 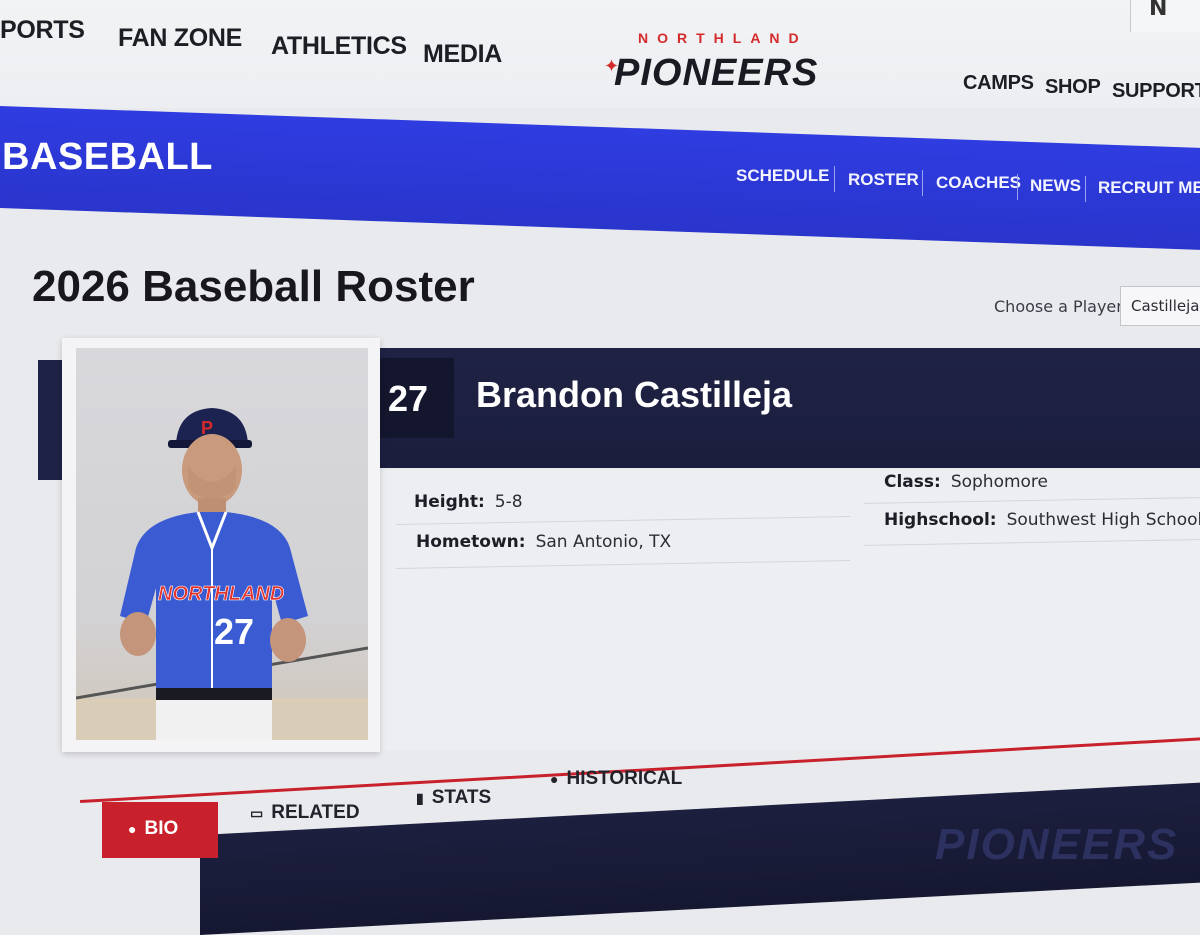 What do you see at coordinates (234, 631) in the screenshot?
I see `jersey-front-number: 27` at bounding box center [234, 631].